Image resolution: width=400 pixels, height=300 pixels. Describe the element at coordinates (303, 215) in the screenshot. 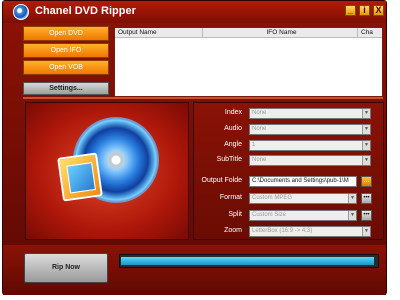

I see `split-select: Custom Size ▼` at that location.